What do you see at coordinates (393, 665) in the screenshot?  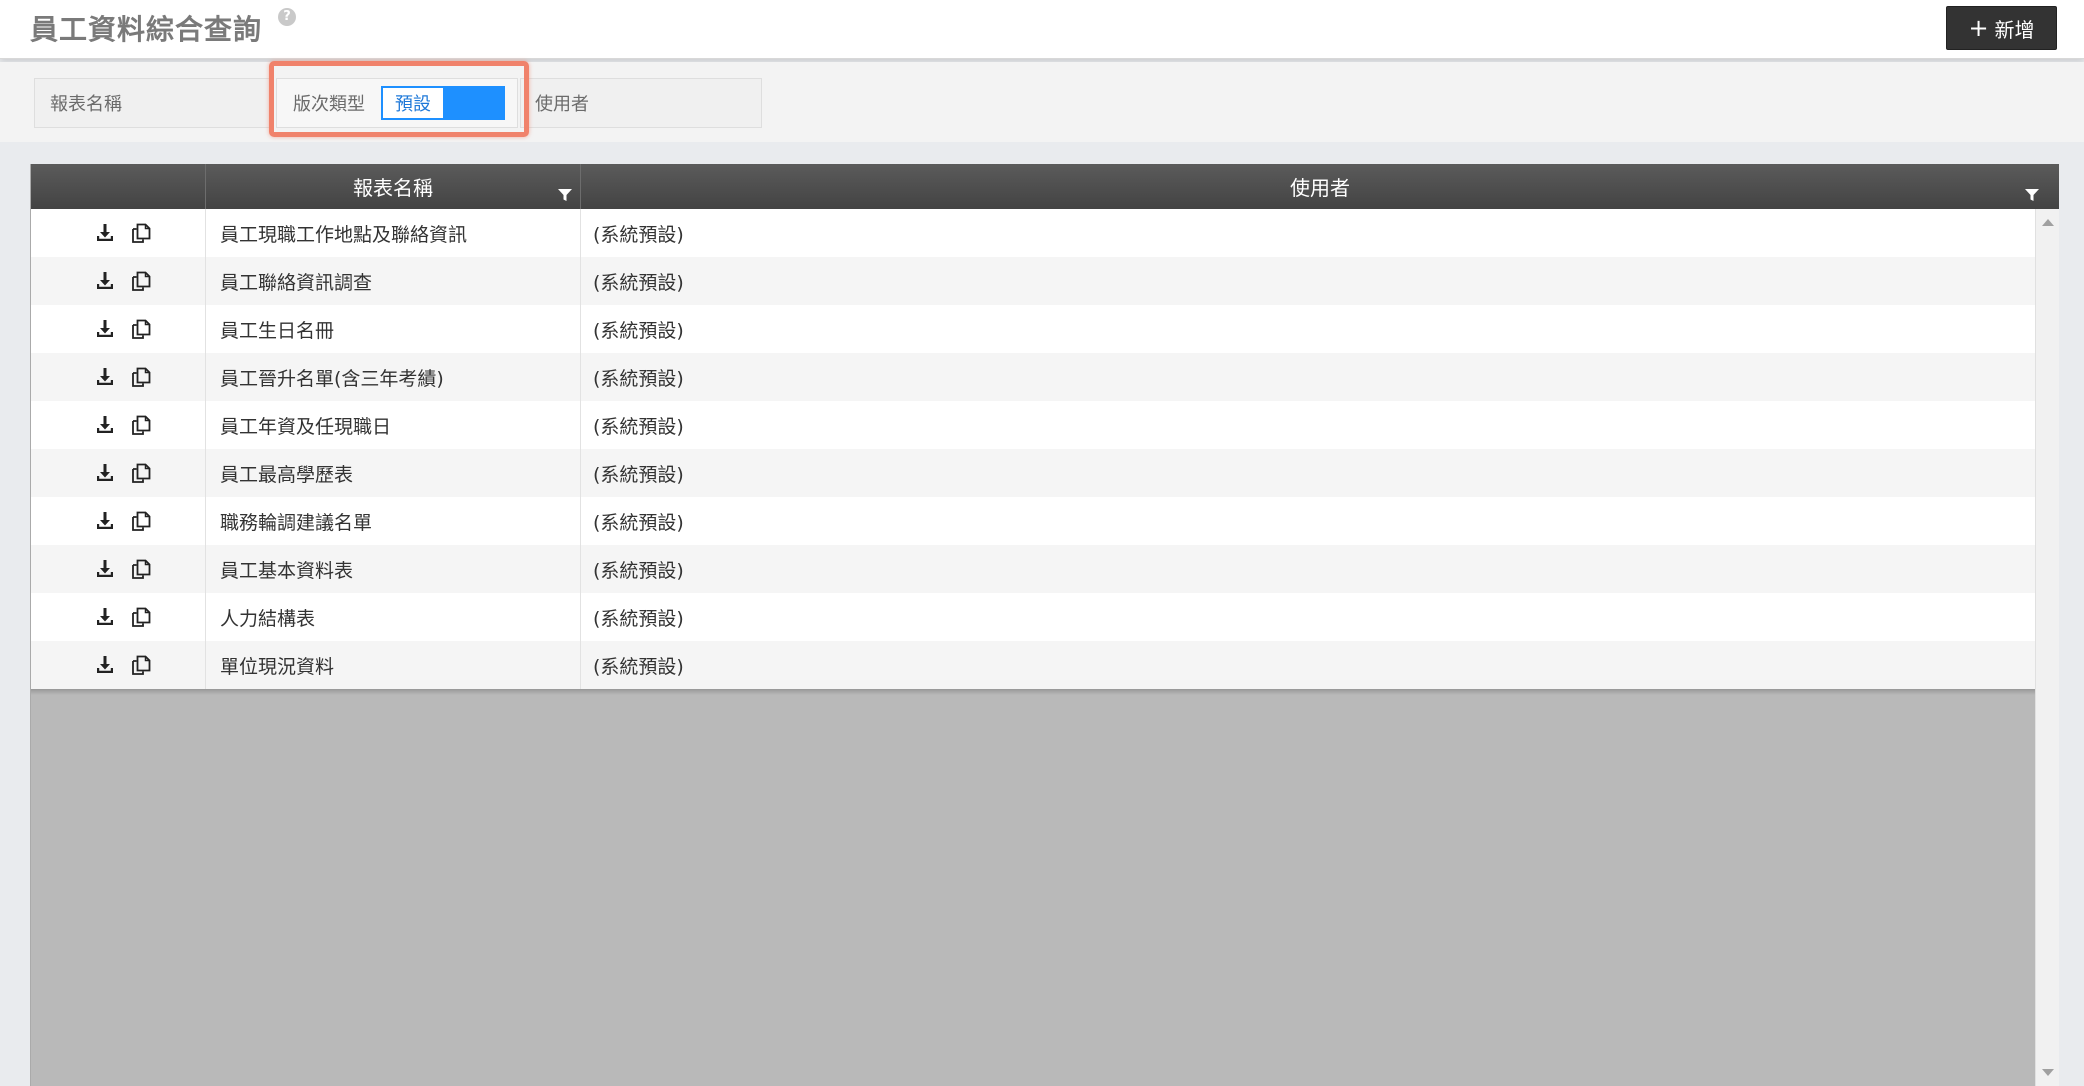 I see `report-name-cell: 單位現況資料` at bounding box center [393, 665].